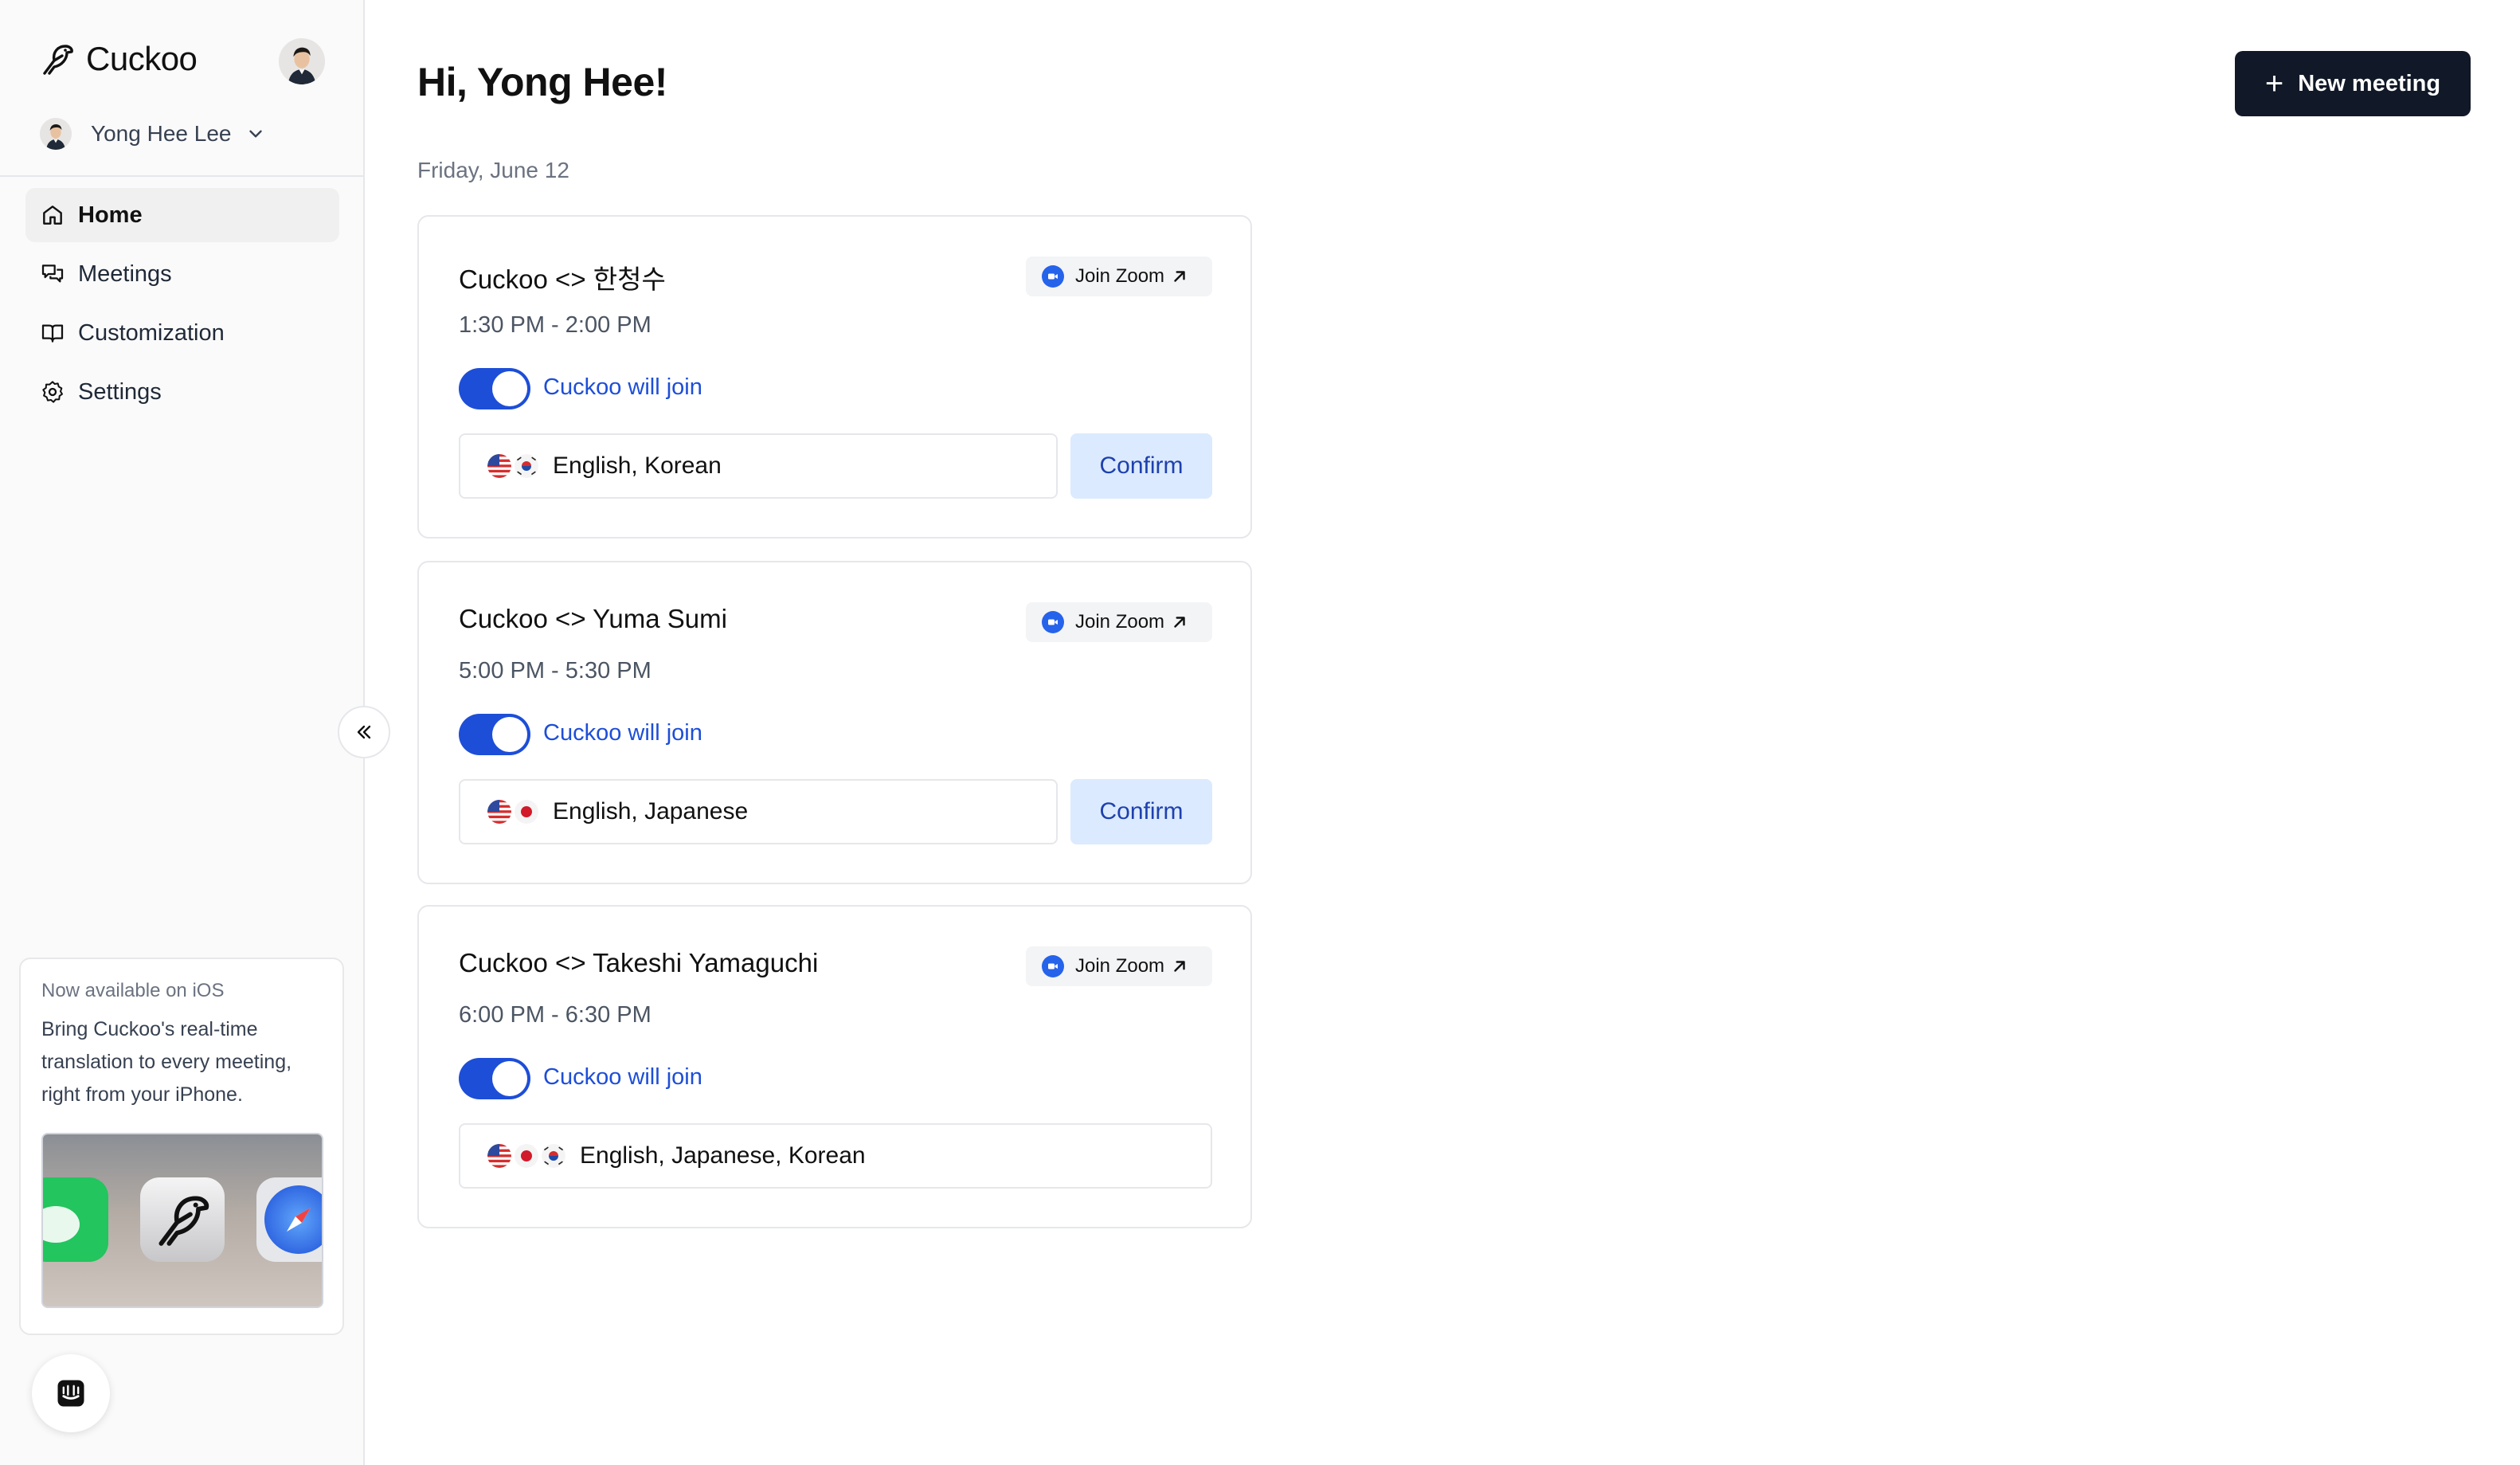 The image size is (2520, 1465). Describe the element at coordinates (181, 176) in the screenshot. I see `sidebar-divider` at that location.